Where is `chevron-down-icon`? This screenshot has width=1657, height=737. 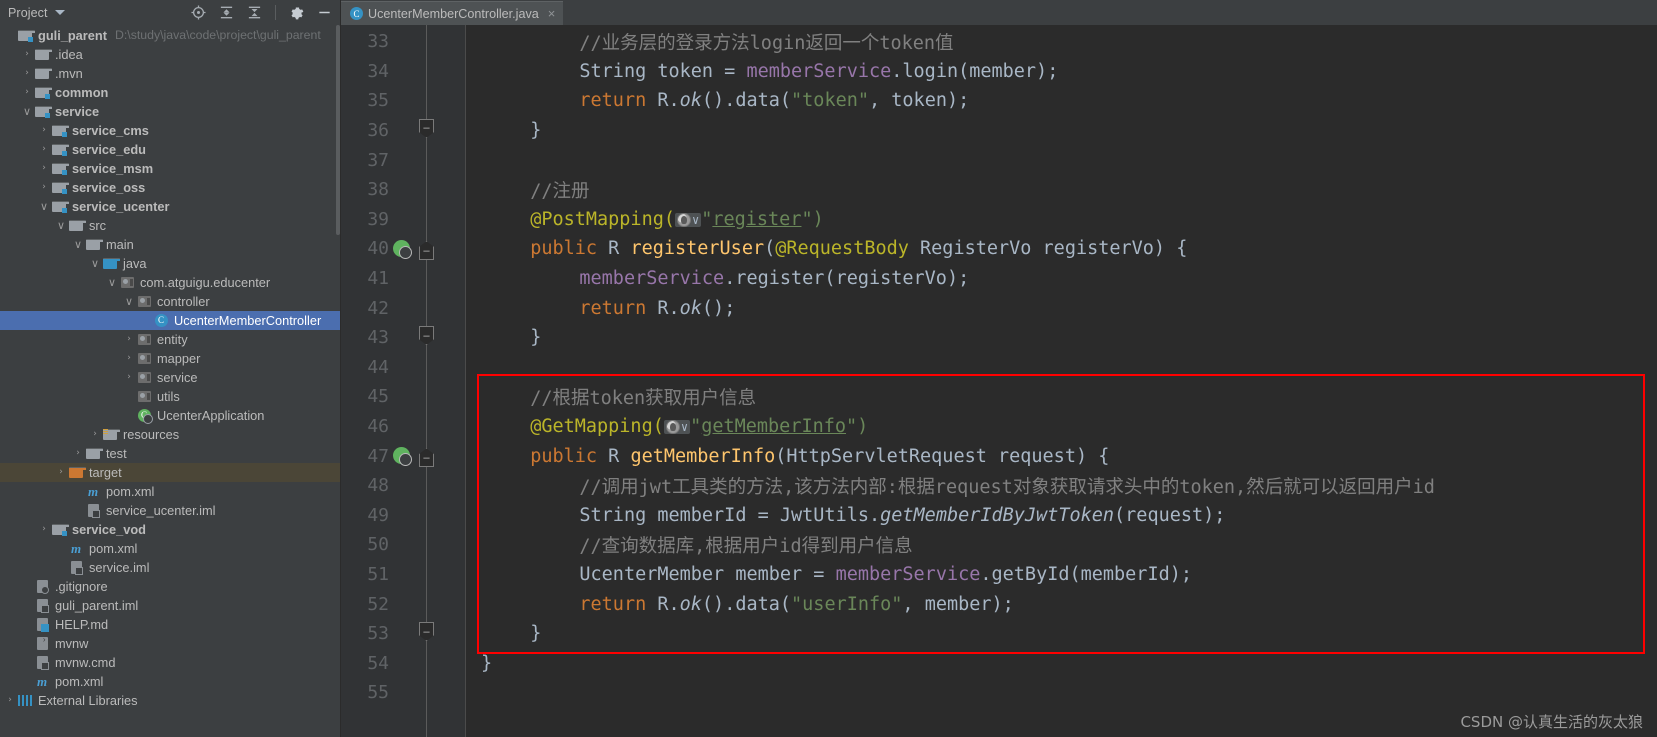
chevron-down-icon is located at coordinates (59, 12).